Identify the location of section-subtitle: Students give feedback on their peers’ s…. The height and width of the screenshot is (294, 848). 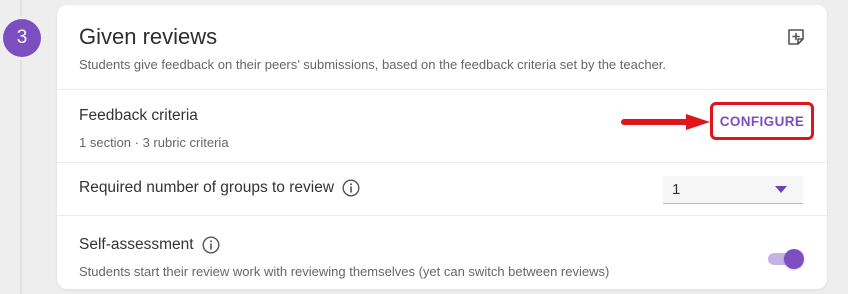
(373, 64).